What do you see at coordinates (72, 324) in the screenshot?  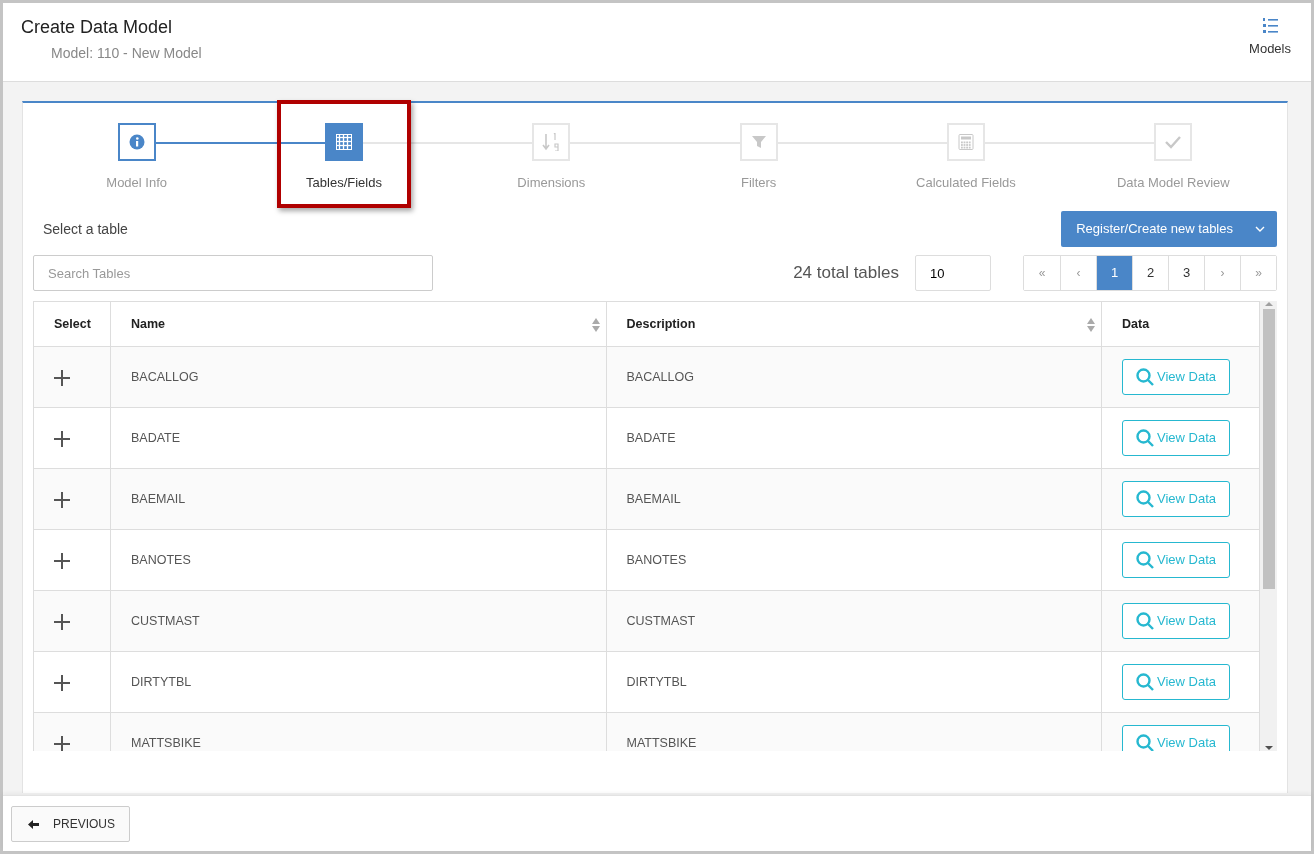 I see `column-header: Select` at bounding box center [72, 324].